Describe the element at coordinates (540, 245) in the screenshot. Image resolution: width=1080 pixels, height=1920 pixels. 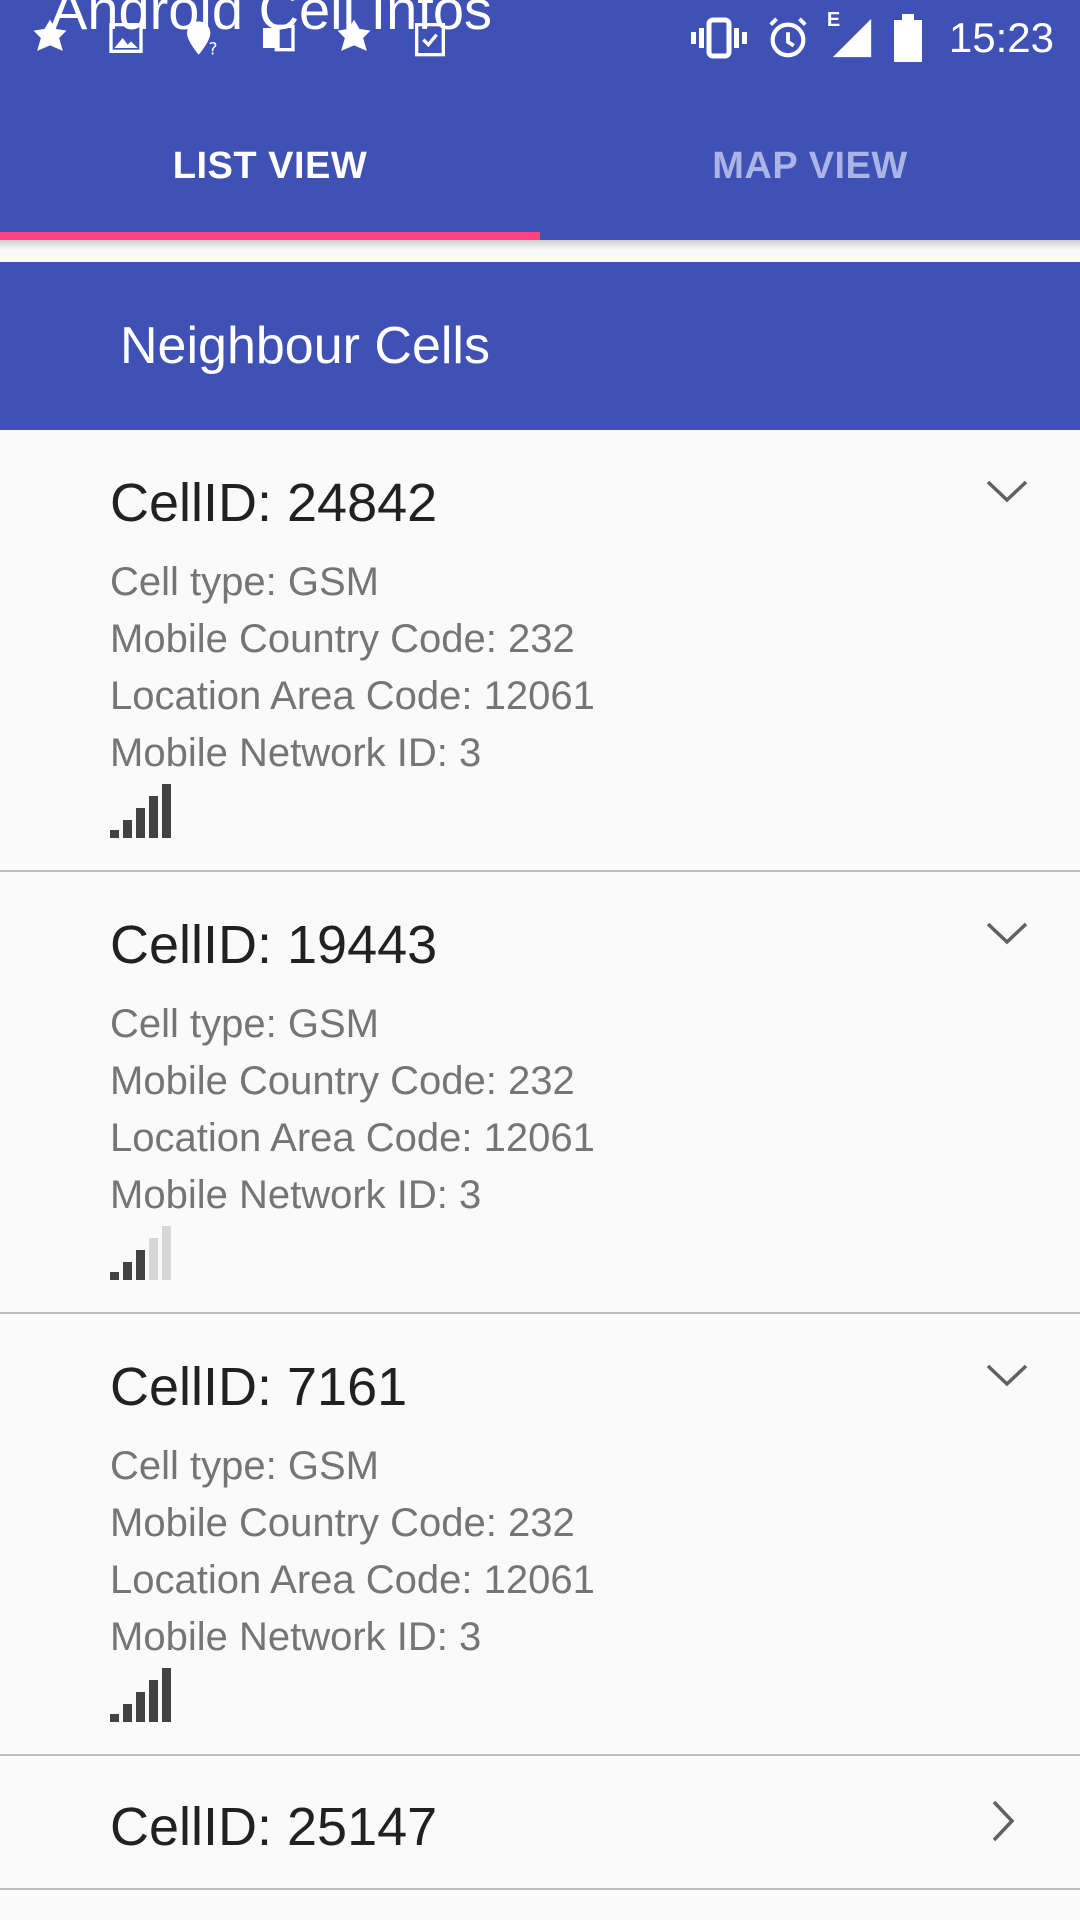
I see `app-bar-shadow` at that location.